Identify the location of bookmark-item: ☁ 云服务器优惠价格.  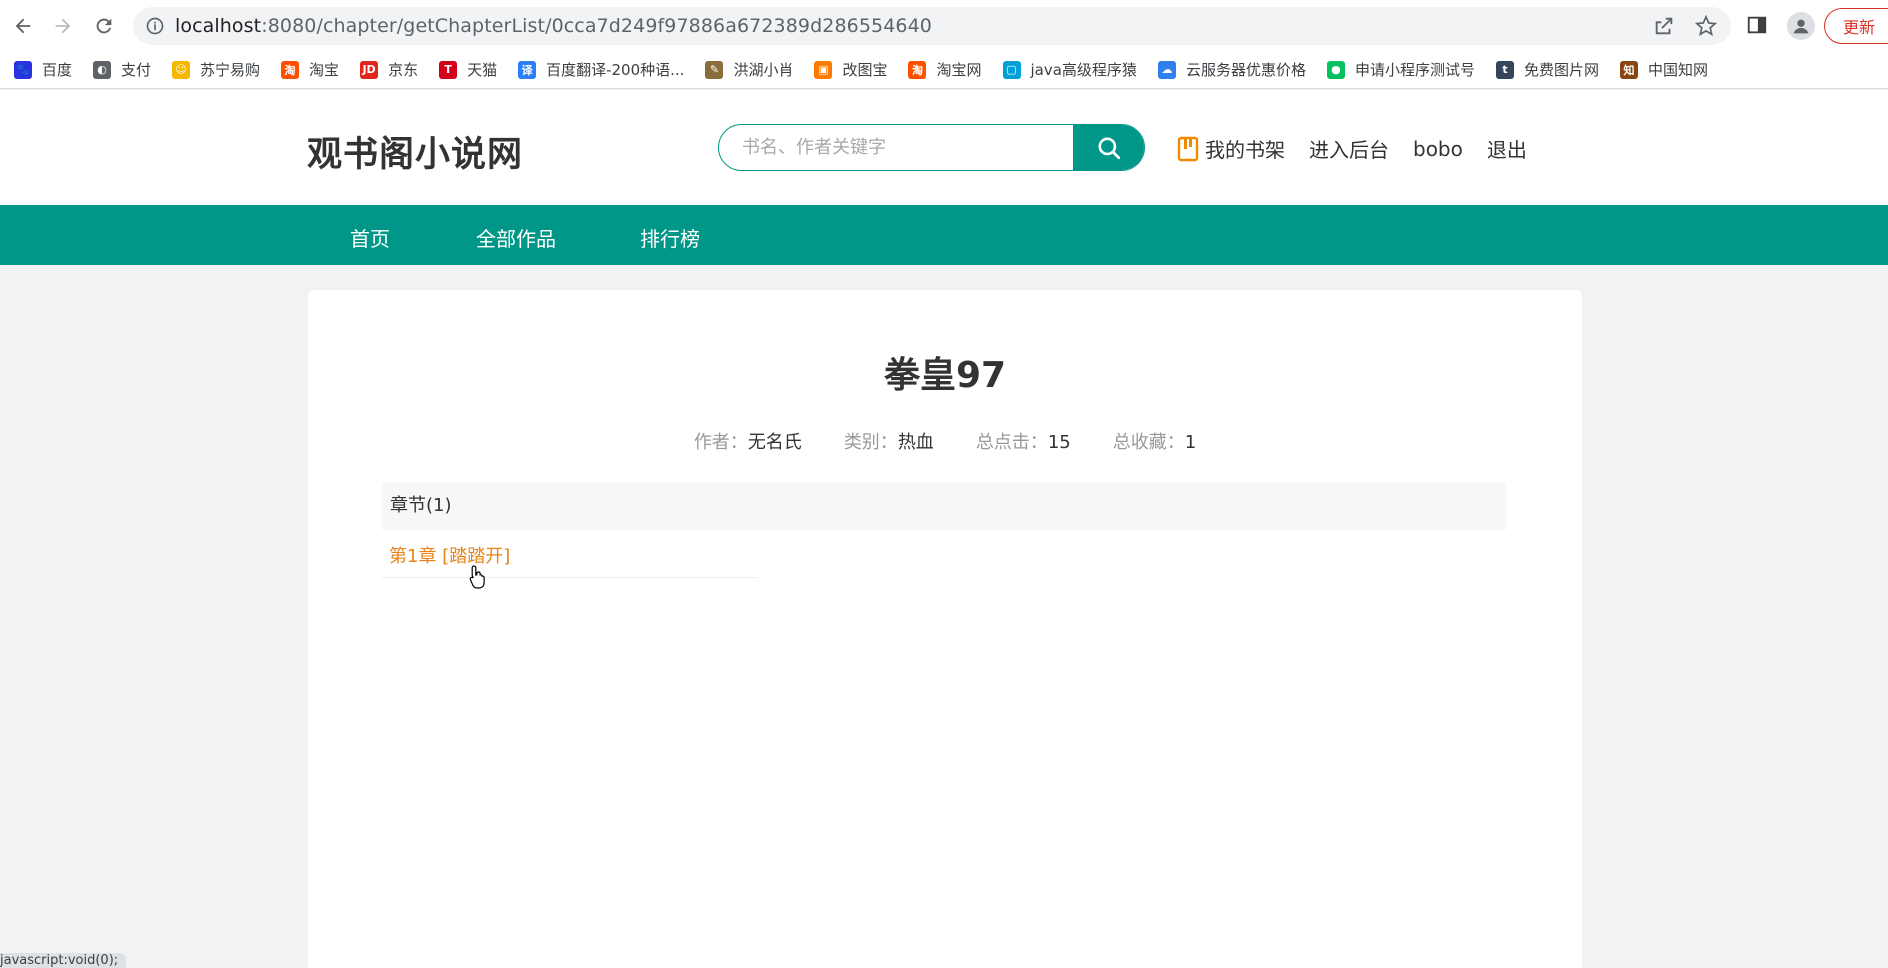
(1231, 69).